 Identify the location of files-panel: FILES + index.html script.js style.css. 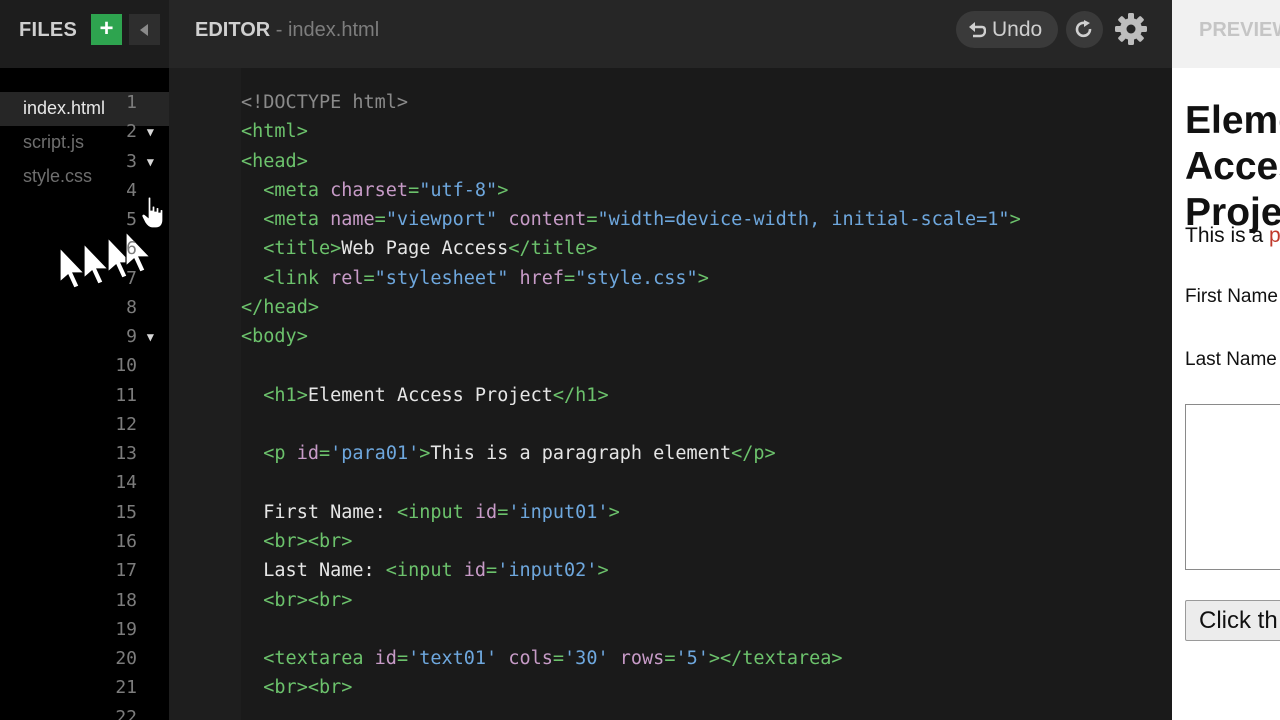
(84, 360).